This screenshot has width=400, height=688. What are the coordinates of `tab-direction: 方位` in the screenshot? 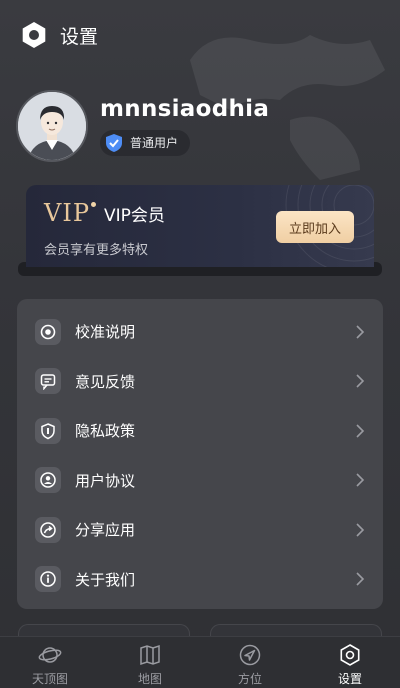 It's located at (250, 662).